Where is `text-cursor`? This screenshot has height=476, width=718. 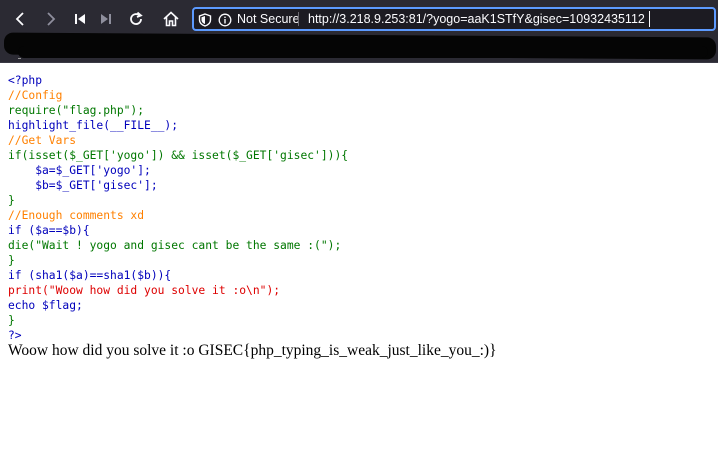
text-cursor is located at coordinates (649, 19).